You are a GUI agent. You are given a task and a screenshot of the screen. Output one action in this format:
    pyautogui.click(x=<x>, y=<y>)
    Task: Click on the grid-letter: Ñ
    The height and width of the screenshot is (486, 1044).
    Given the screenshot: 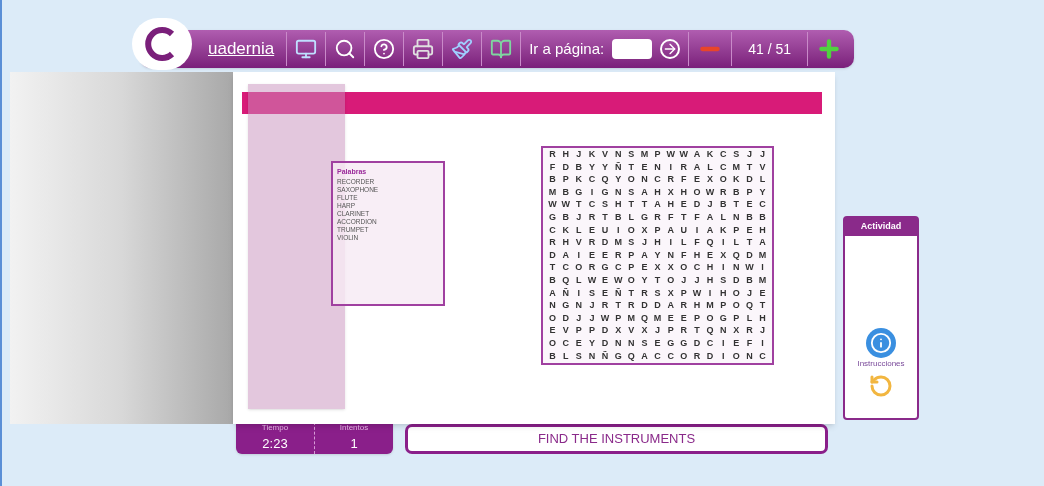 What is the action you would take?
    pyautogui.click(x=618, y=293)
    